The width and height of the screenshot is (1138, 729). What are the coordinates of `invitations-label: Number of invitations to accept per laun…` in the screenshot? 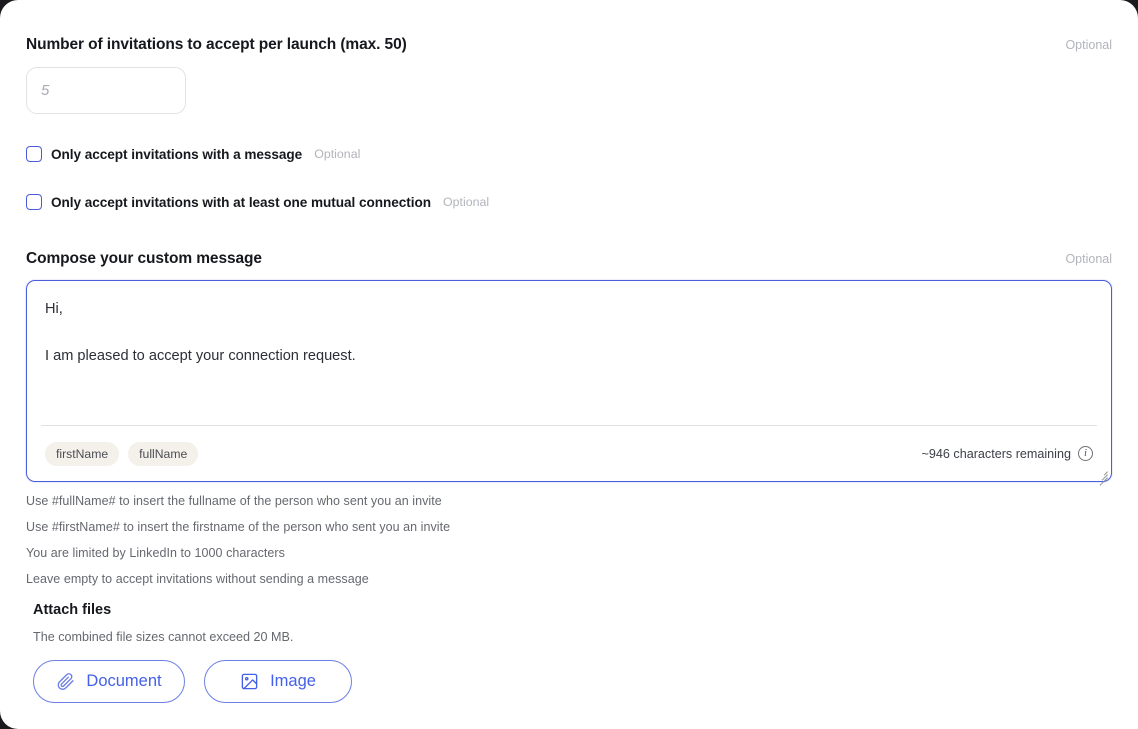 It's located at (216, 44).